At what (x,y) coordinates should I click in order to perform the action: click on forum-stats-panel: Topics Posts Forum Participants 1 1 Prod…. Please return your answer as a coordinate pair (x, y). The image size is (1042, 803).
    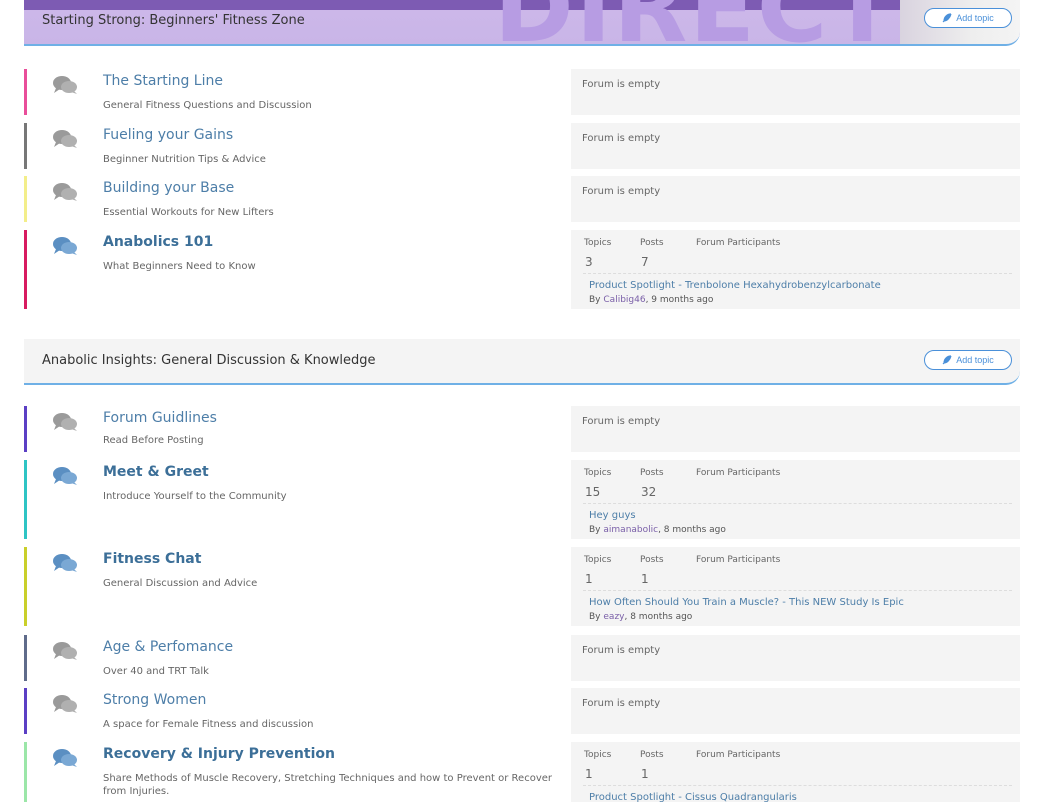
    Looking at the image, I should click on (795, 772).